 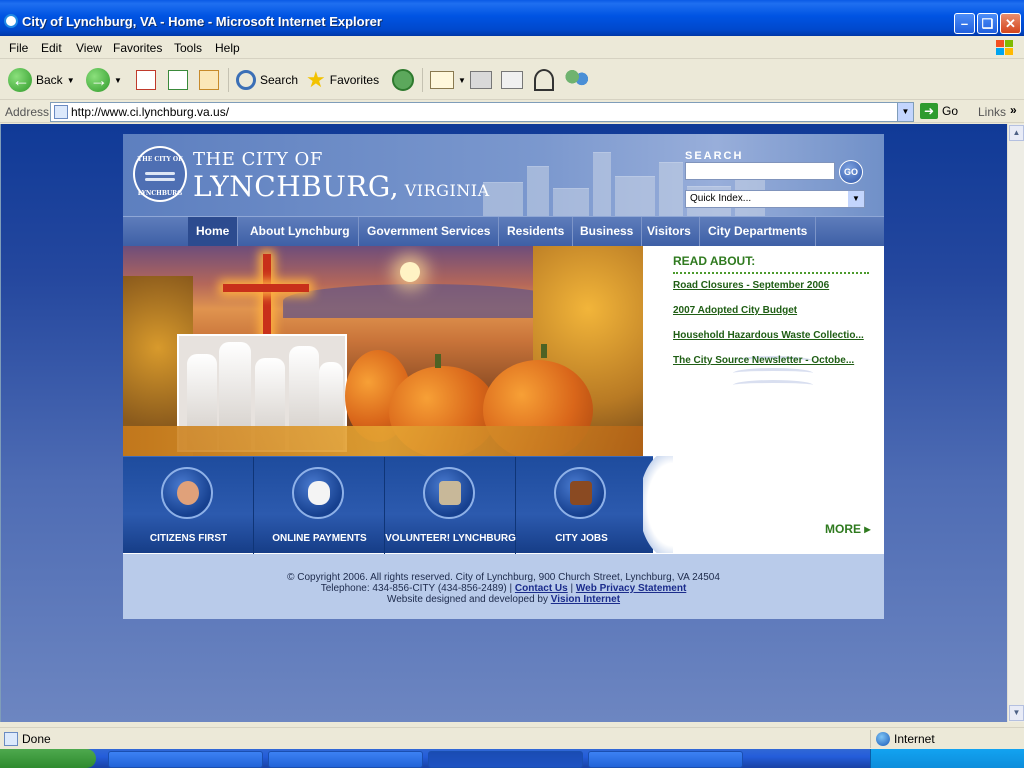 What do you see at coordinates (851, 172) in the screenshot?
I see `site-search-go-button: GO` at bounding box center [851, 172].